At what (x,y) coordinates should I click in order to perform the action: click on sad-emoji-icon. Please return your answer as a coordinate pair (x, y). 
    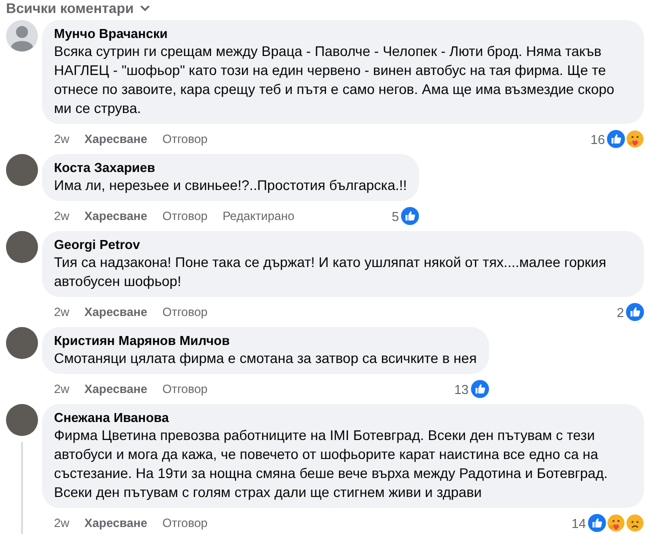
    Looking at the image, I should click on (635, 523).